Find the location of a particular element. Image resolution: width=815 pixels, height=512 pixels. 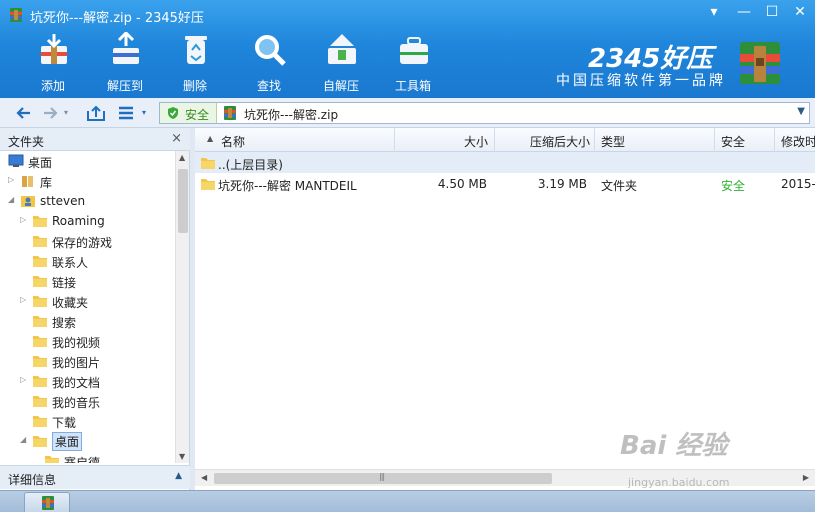

folder-tree-scrollbar: ▲ ▼ is located at coordinates (182, 307).